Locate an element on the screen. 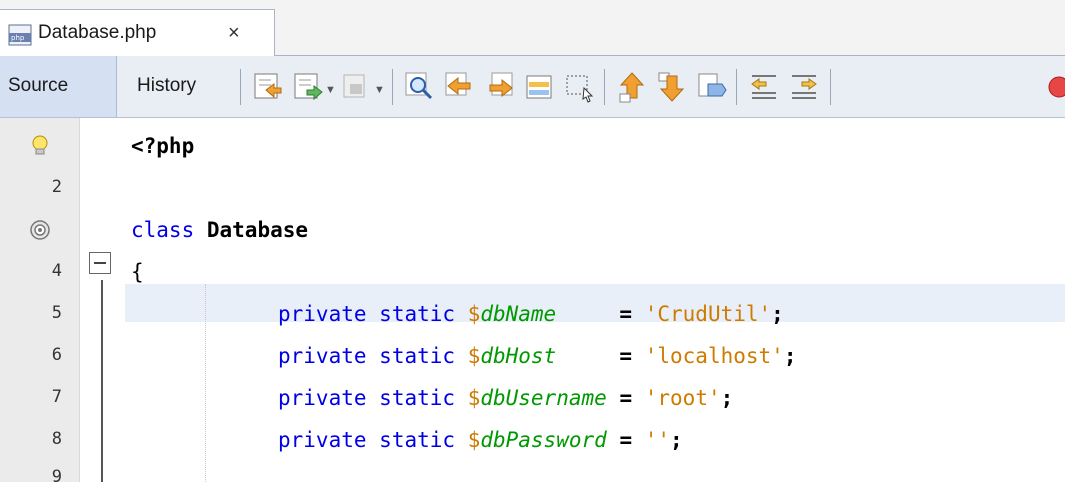 The height and width of the screenshot is (488, 1065). shift-line-left-icon is located at coordinates (764, 87).